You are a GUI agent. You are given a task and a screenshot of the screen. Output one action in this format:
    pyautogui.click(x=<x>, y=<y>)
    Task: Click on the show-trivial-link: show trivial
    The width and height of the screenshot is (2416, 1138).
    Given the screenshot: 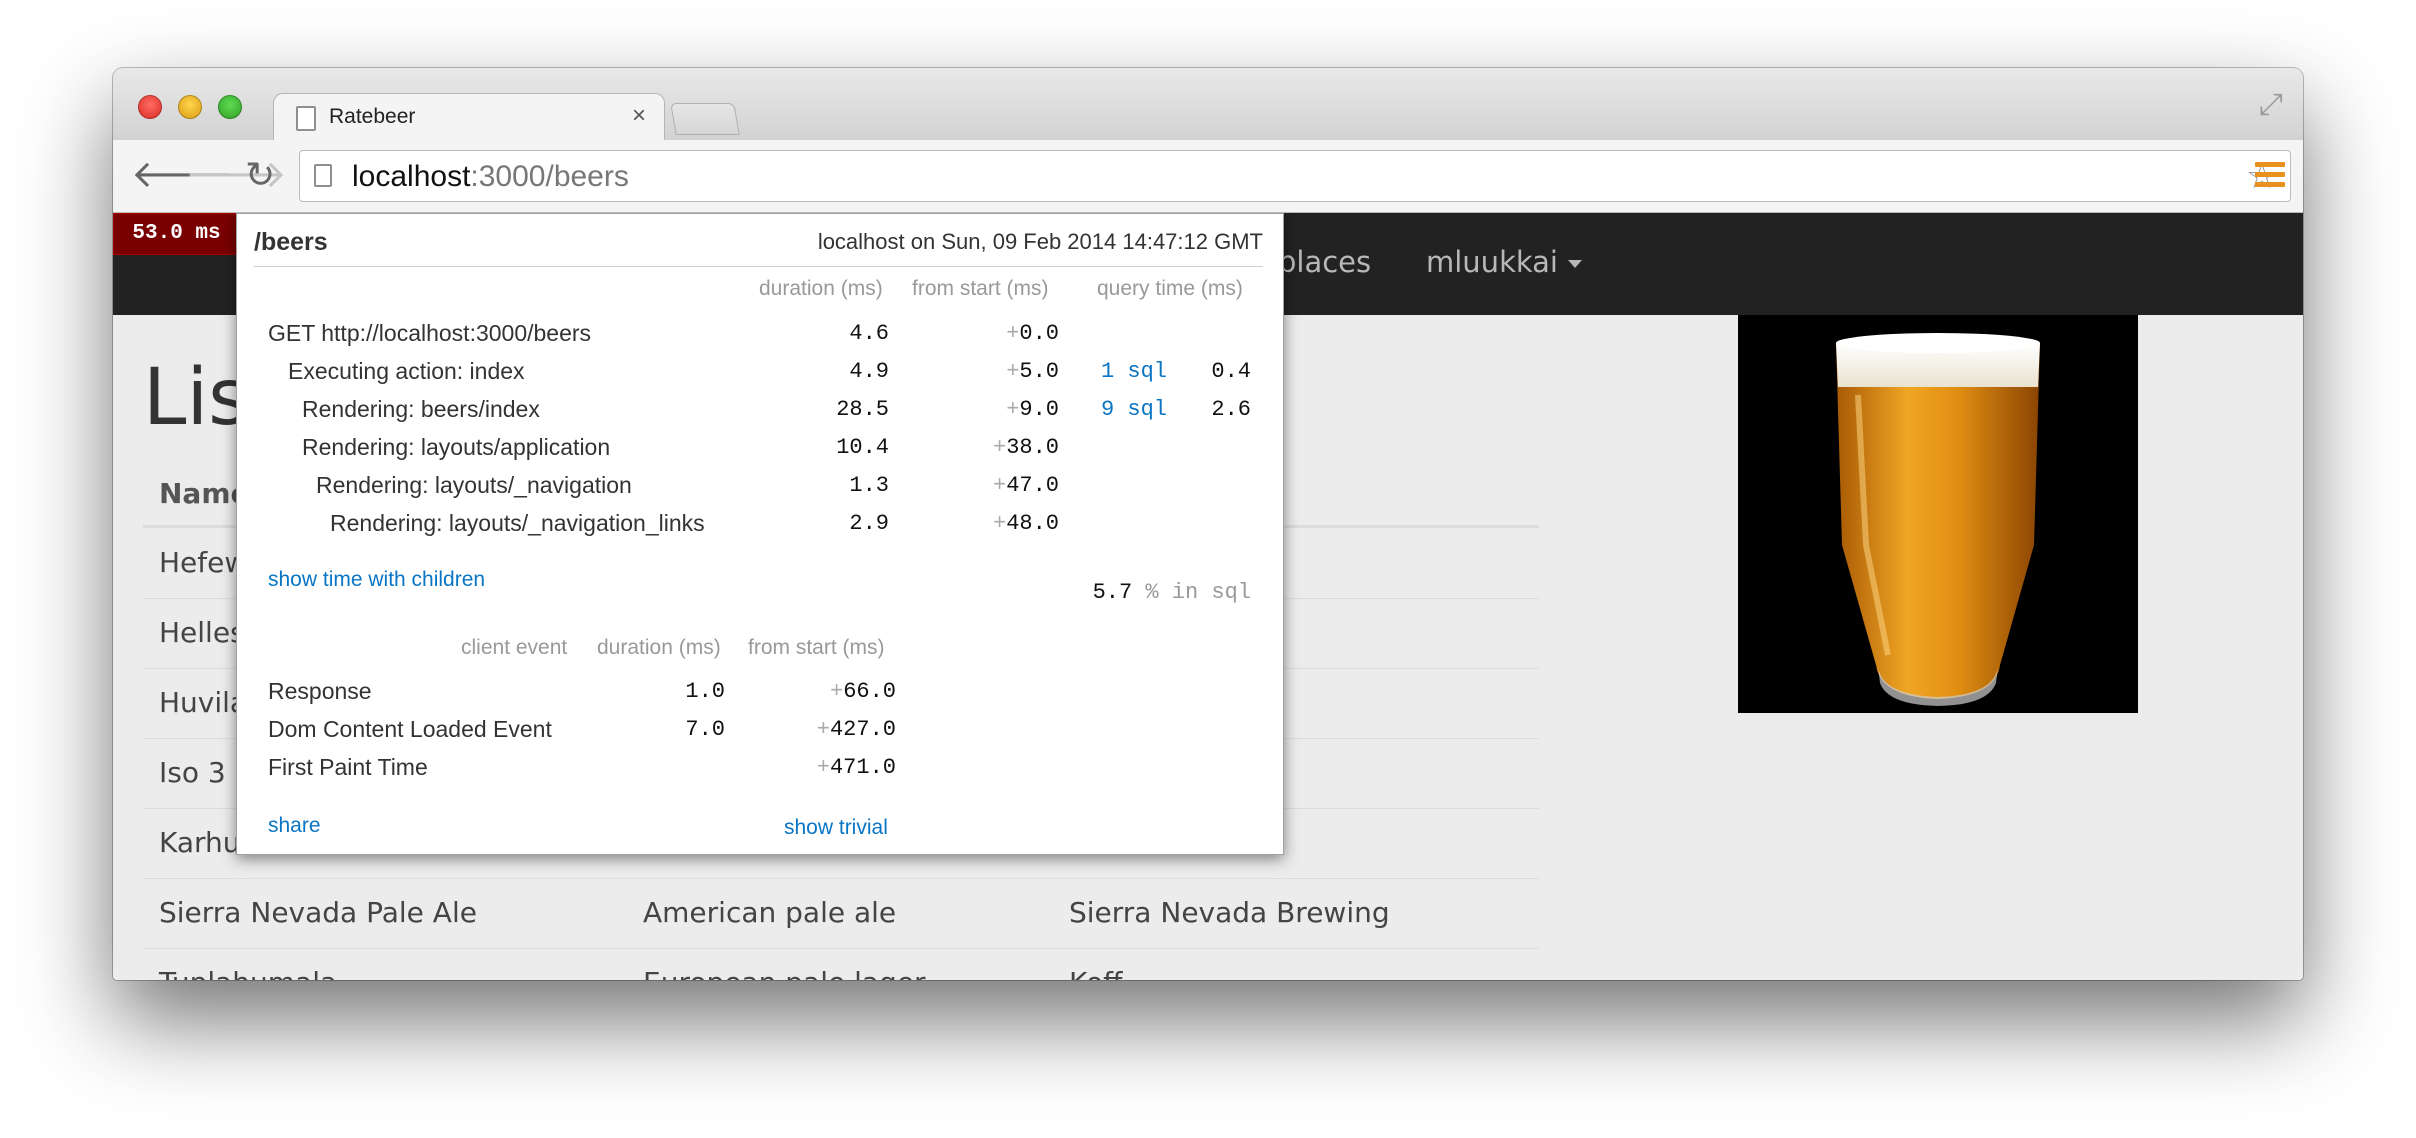 What is the action you would take?
    pyautogui.click(x=836, y=828)
    